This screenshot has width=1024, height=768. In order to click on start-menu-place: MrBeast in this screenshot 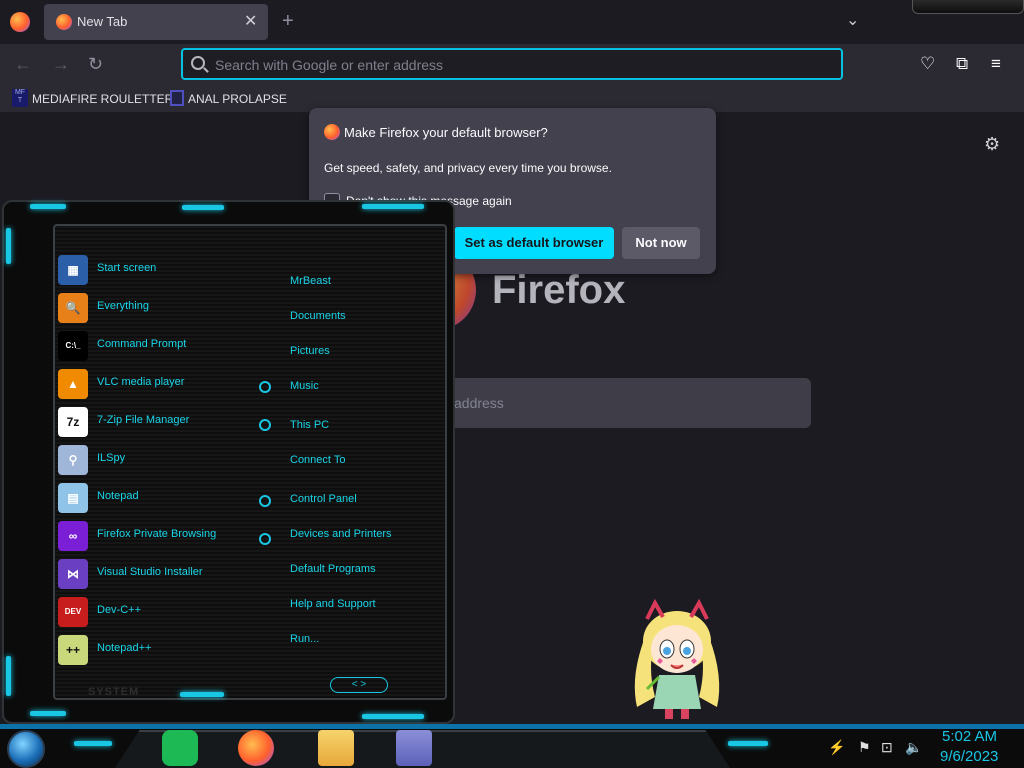, I will do `click(310, 281)`.